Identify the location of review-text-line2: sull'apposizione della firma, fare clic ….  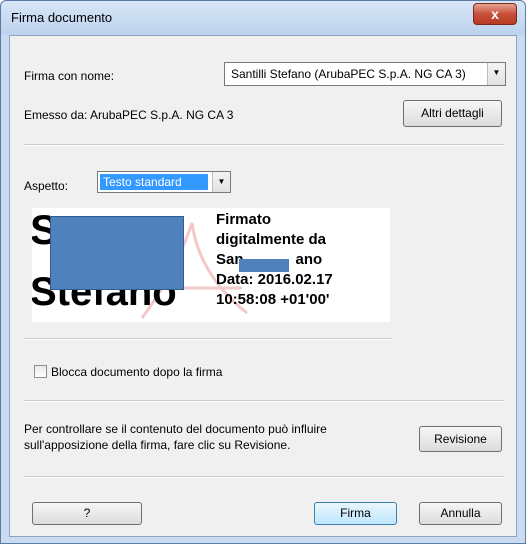
(157, 445).